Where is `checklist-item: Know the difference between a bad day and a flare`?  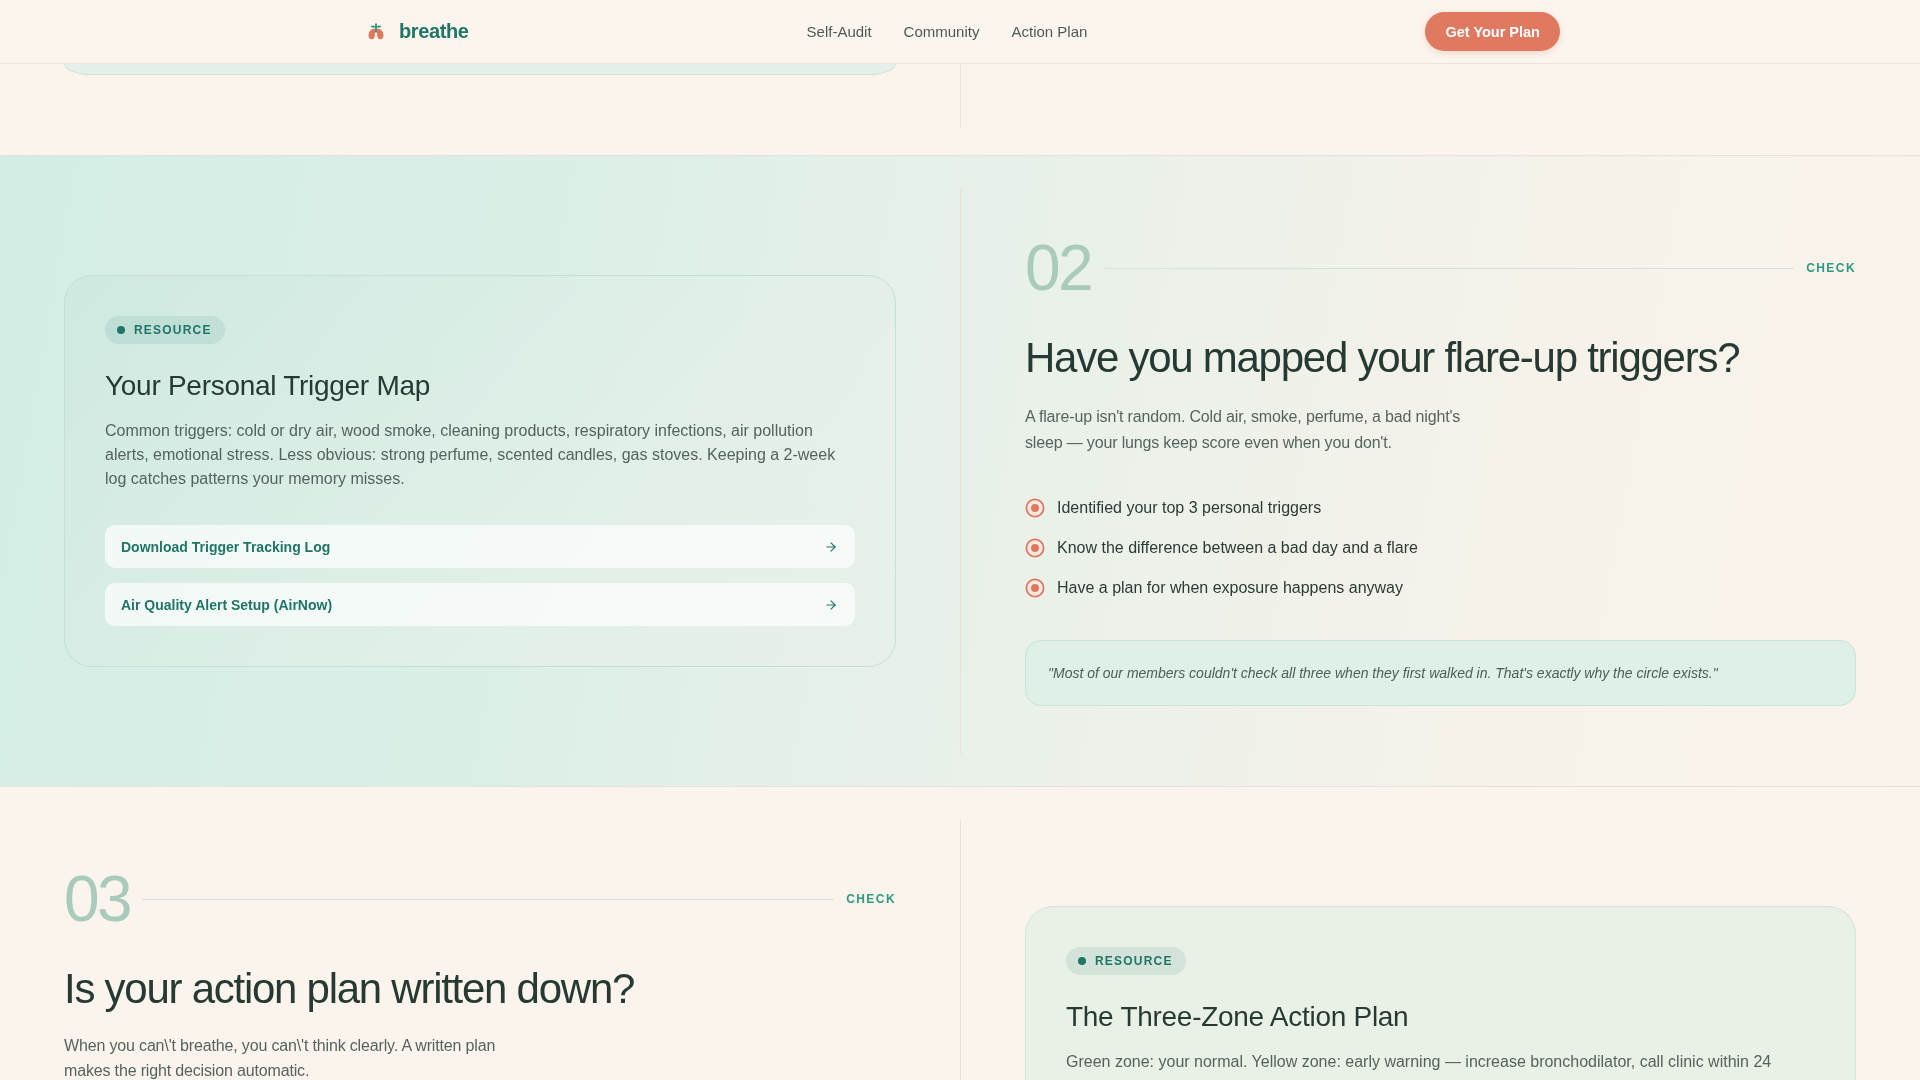
checklist-item: Know the difference between a bad day and a flare is located at coordinates (1237, 548).